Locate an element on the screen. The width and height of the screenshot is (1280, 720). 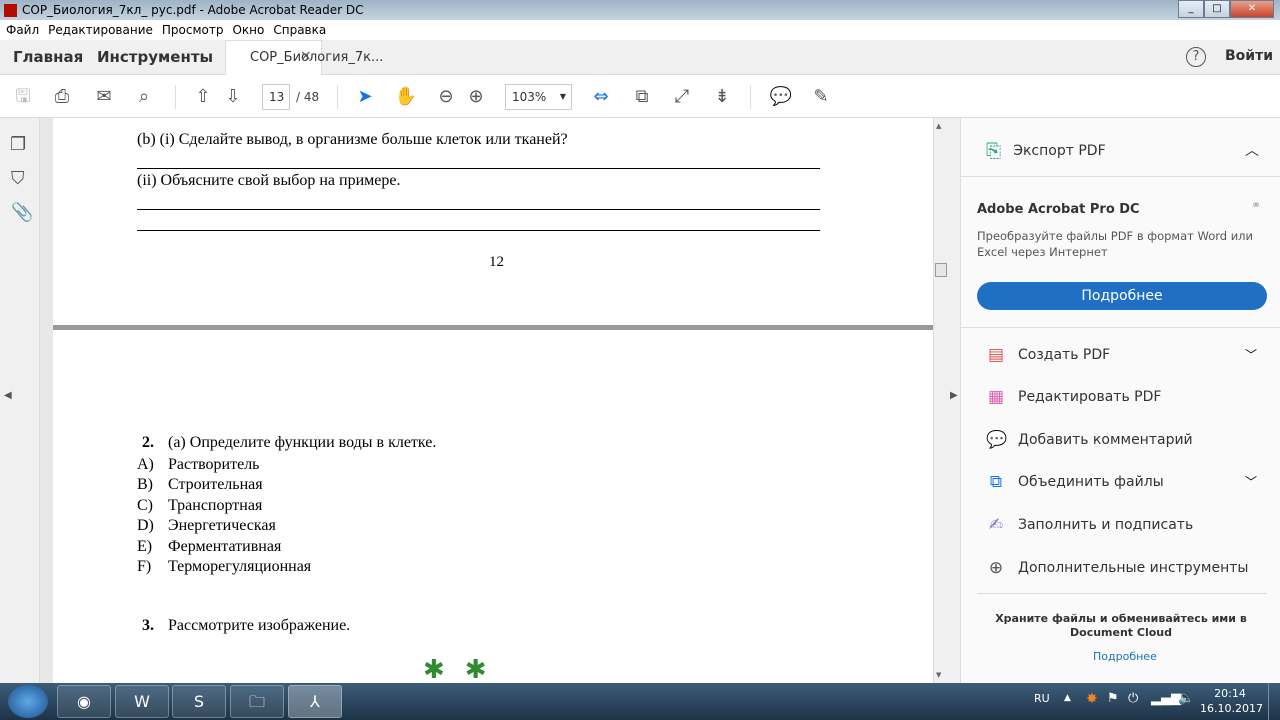
close-tab-button: × is located at coordinates (306, 56).